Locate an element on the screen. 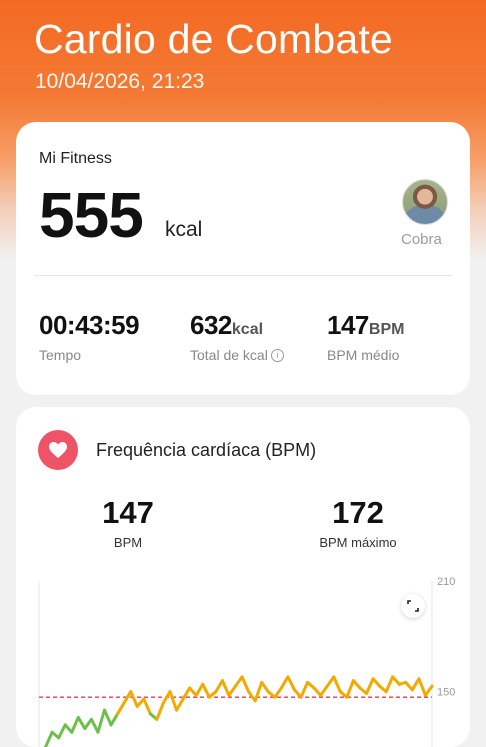  hr-max-label: BPM máximo is located at coordinates (358, 542).